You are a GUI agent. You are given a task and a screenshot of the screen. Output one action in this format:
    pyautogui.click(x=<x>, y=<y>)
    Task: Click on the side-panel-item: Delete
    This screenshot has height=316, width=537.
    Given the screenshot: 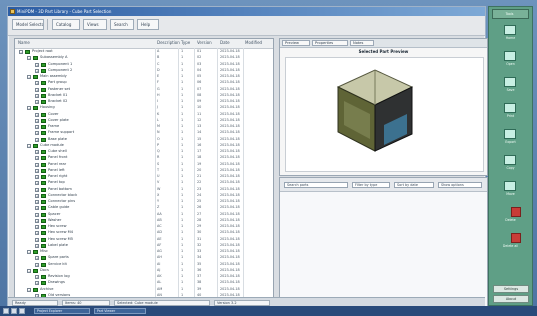 What is the action you would take?
    pyautogui.click(x=510, y=216)
    